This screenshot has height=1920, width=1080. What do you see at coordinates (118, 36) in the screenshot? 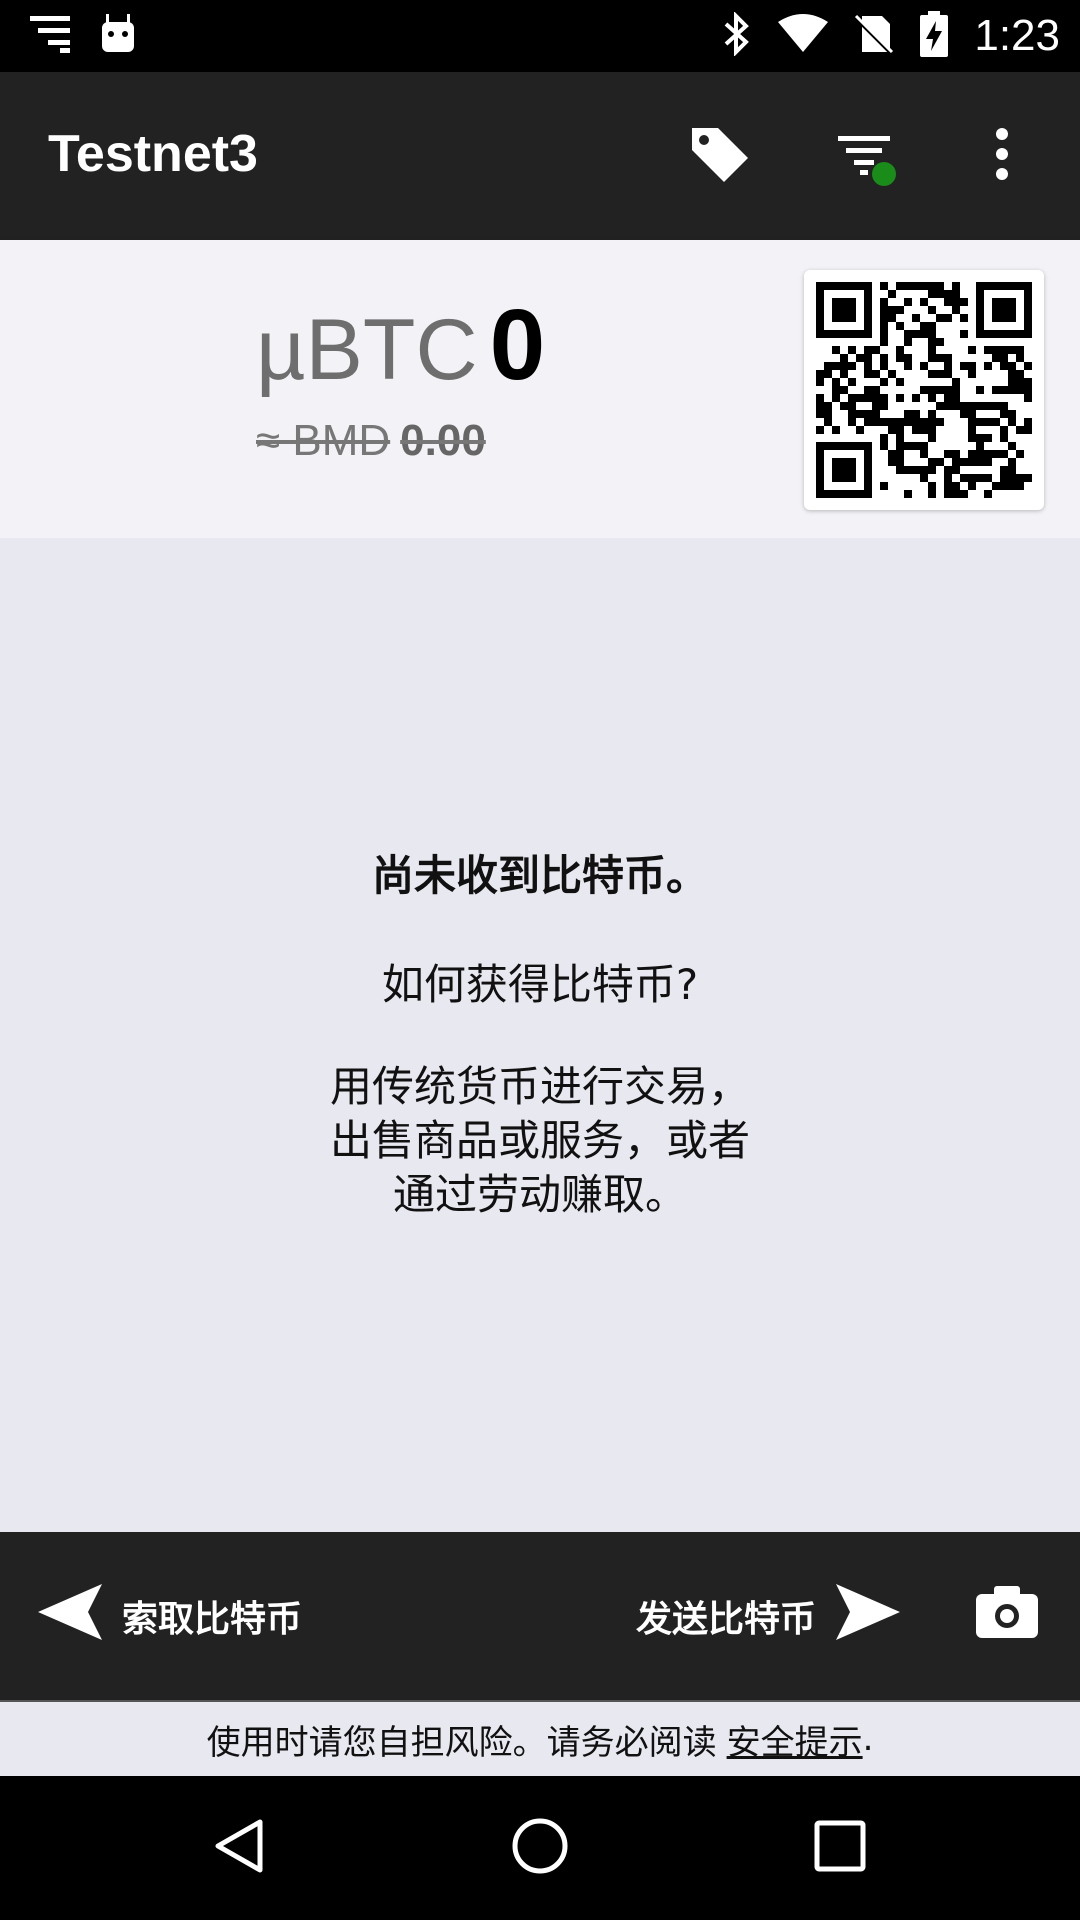
I see `android-icon` at bounding box center [118, 36].